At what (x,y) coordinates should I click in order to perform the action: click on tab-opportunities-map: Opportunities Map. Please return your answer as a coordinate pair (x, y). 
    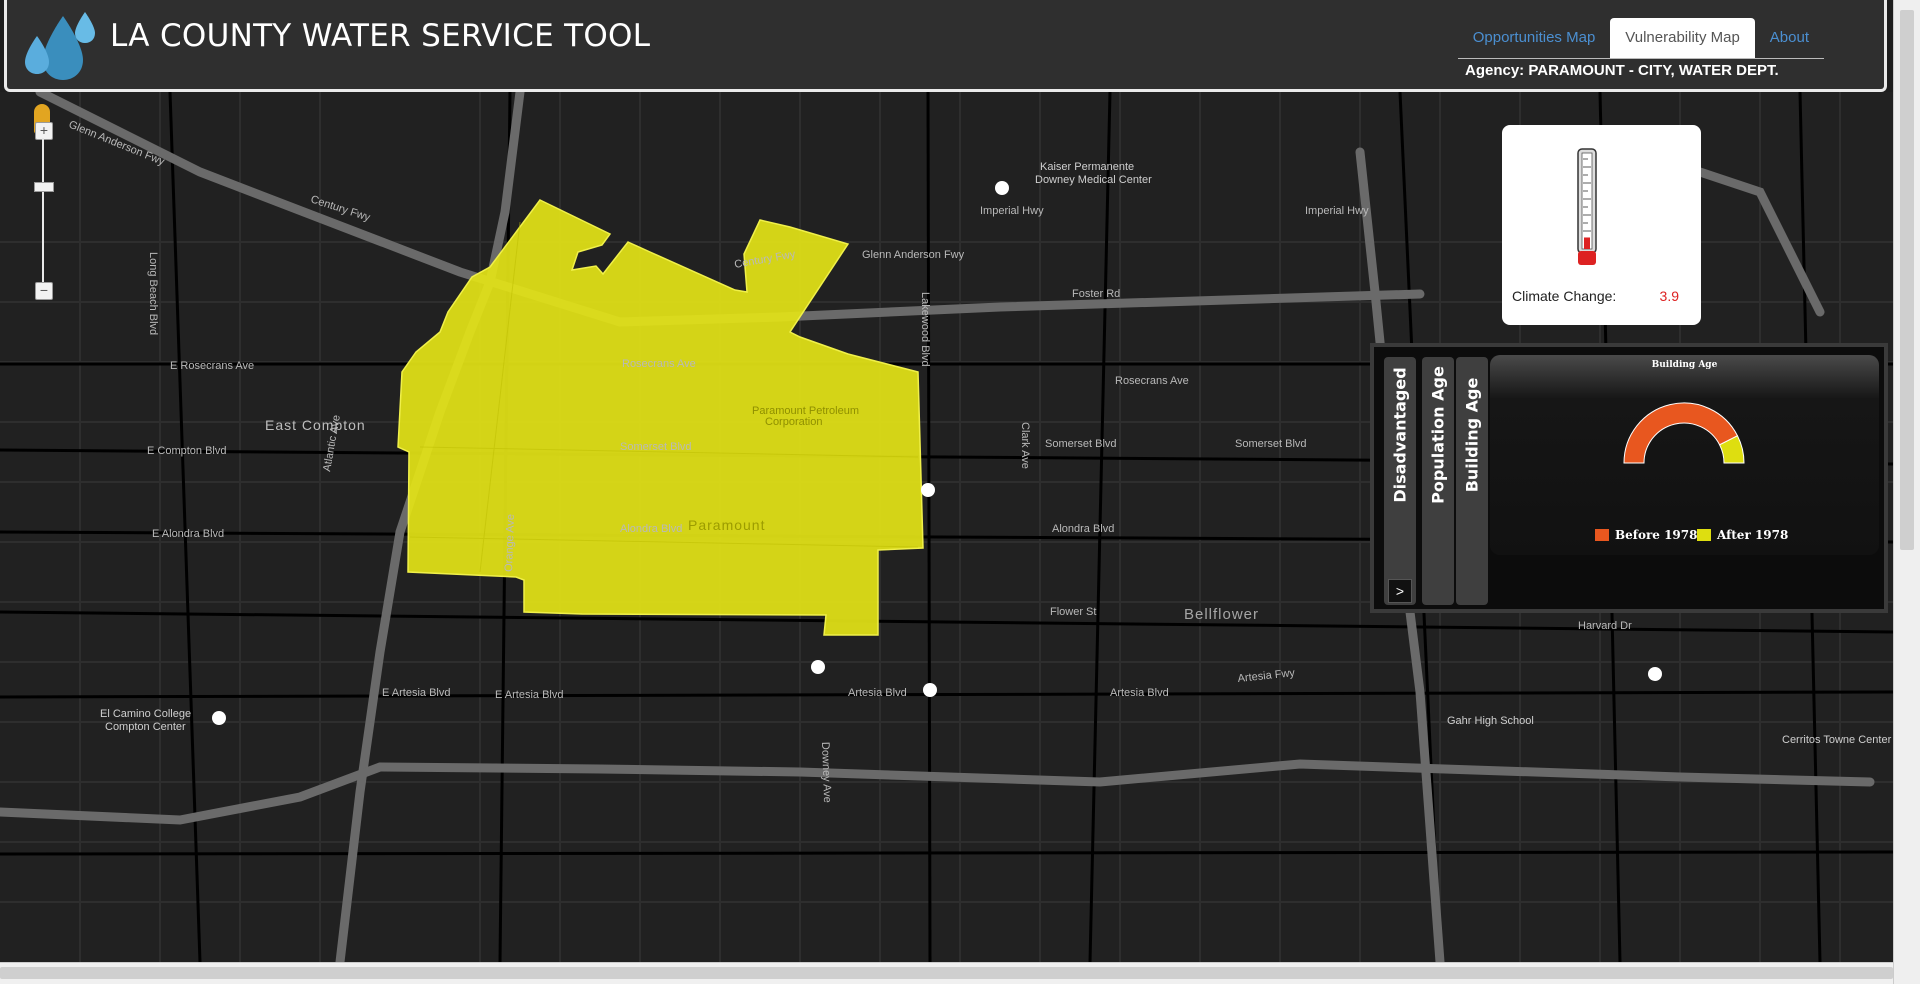
    Looking at the image, I should click on (1534, 38).